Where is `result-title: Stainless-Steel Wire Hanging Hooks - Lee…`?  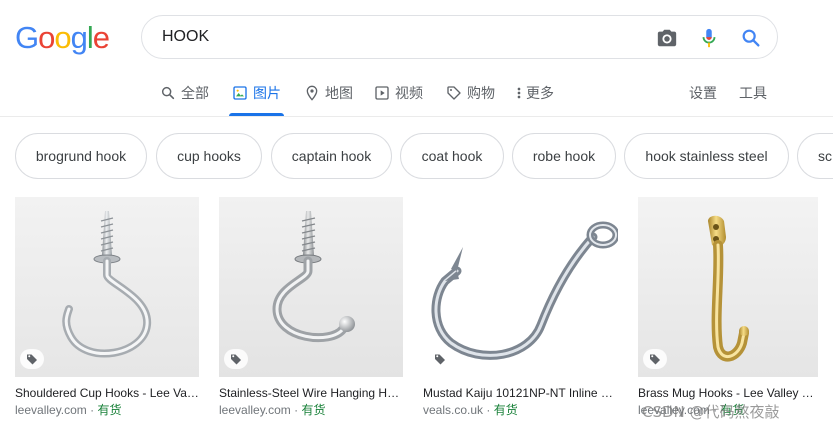 result-title: Stainless-Steel Wire Hanging Hooks - Lee… is located at coordinates (311, 393).